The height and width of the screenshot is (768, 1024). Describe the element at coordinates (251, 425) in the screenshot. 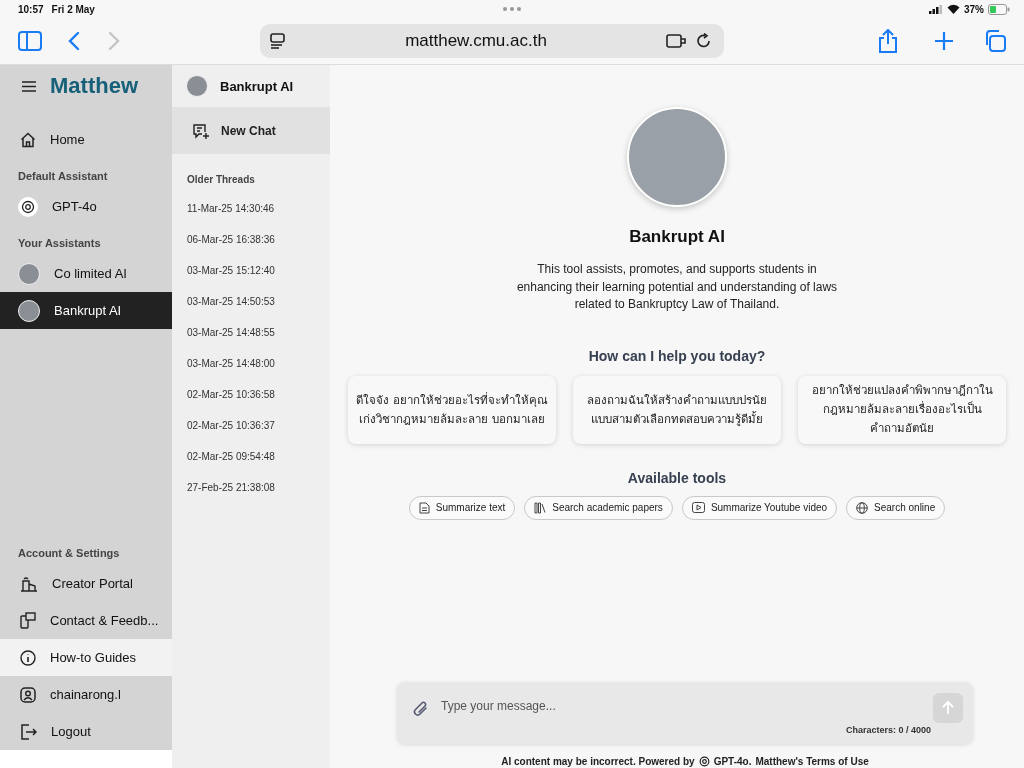

I see `thread-item: 02-Mar-25 10:36:37` at that location.